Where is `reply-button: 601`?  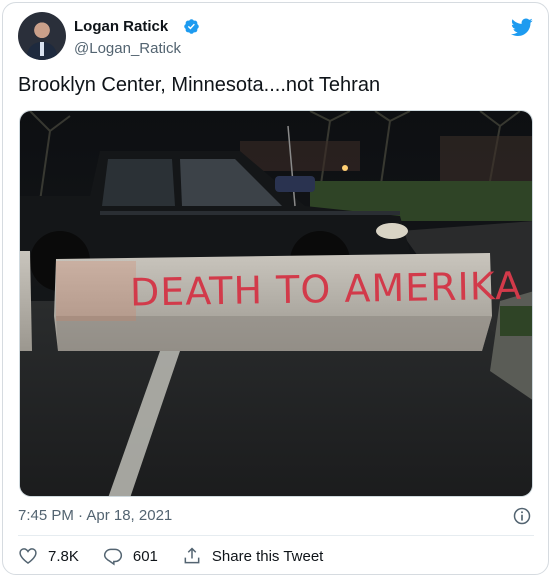
reply-button: 601 is located at coordinates (130, 556).